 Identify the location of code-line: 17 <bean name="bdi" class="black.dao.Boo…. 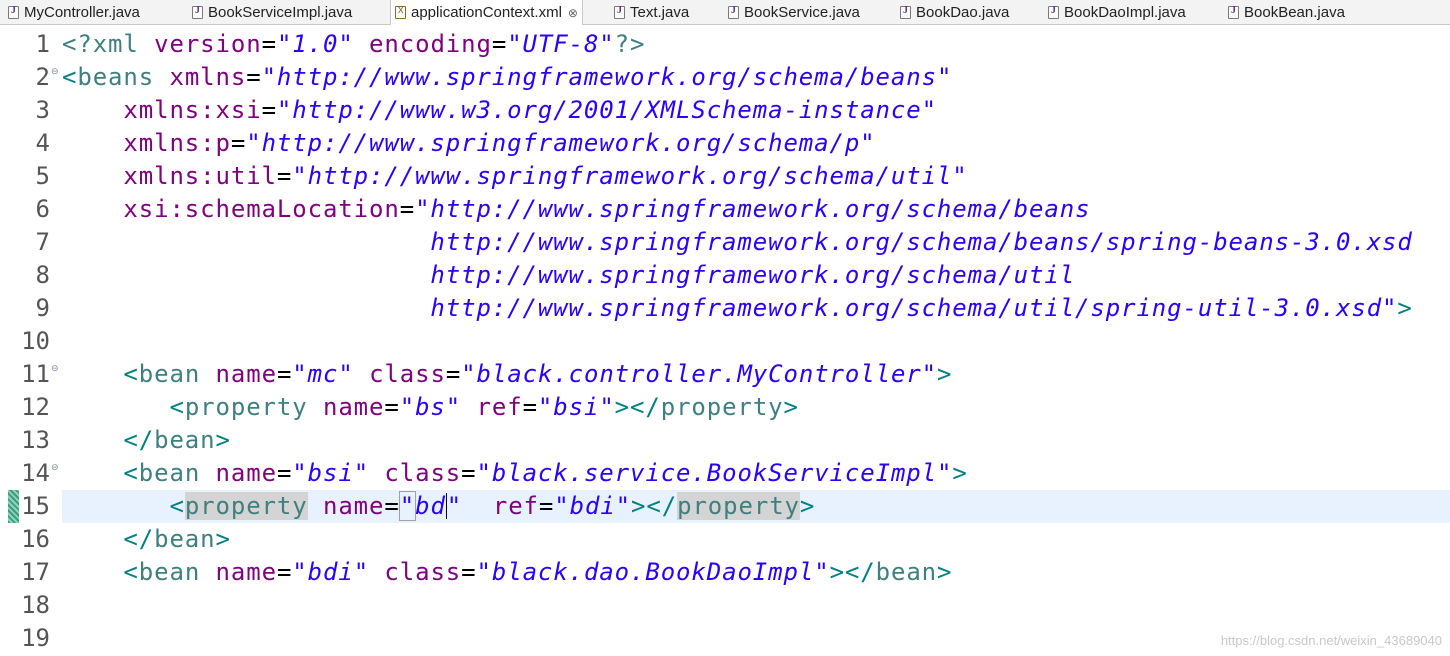
(725, 572).